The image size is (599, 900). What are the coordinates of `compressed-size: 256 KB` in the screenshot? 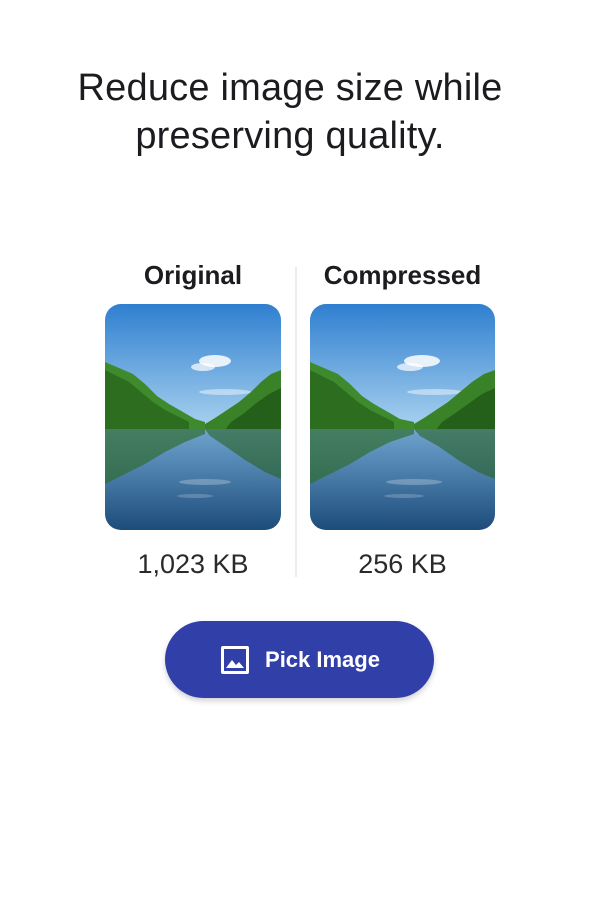 It's located at (402, 564).